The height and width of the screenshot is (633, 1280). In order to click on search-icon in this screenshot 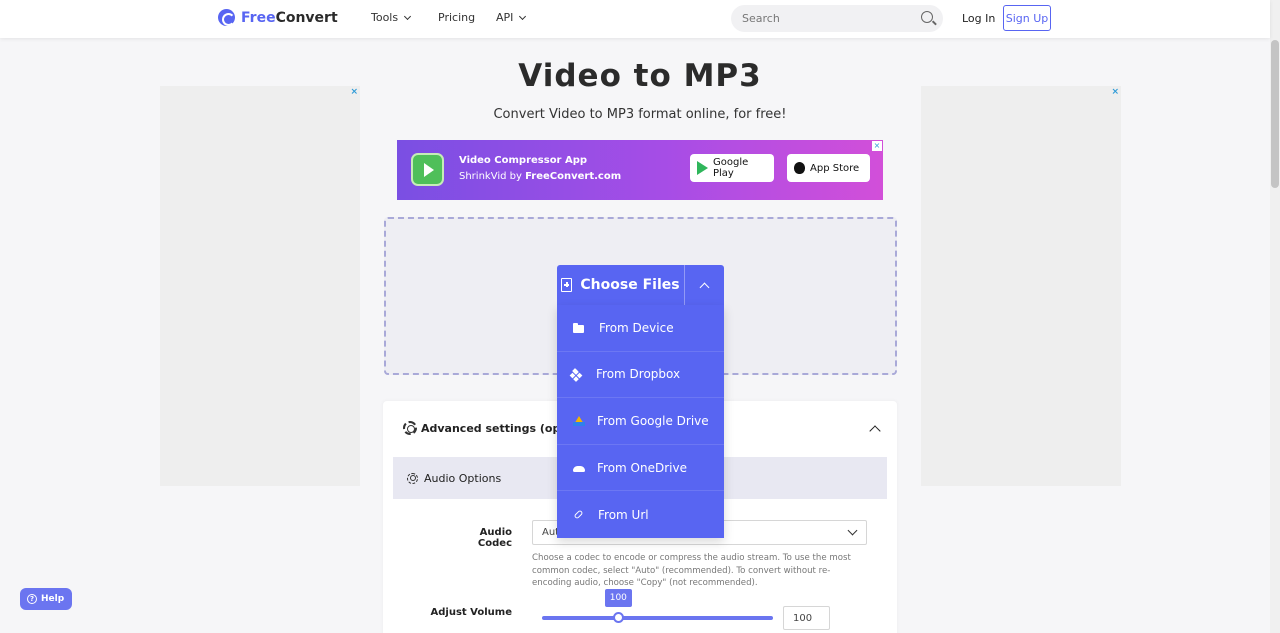, I will do `click(927, 17)`.